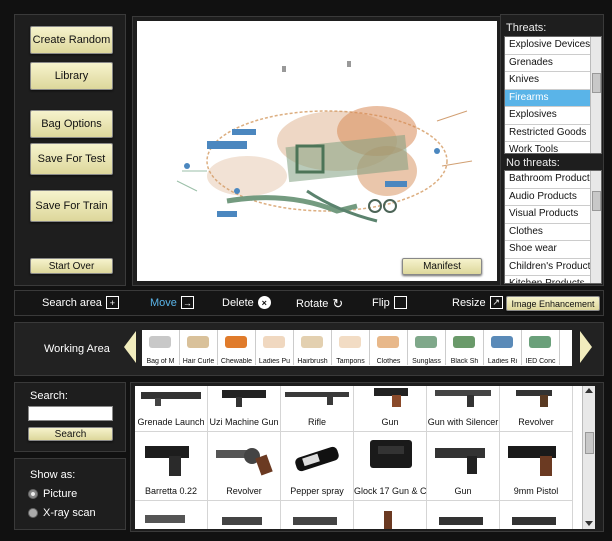 Image resolution: width=612 pixels, height=541 pixels. Describe the element at coordinates (463, 409) in the screenshot. I see `library-item: Gun with Silencer` at that location.